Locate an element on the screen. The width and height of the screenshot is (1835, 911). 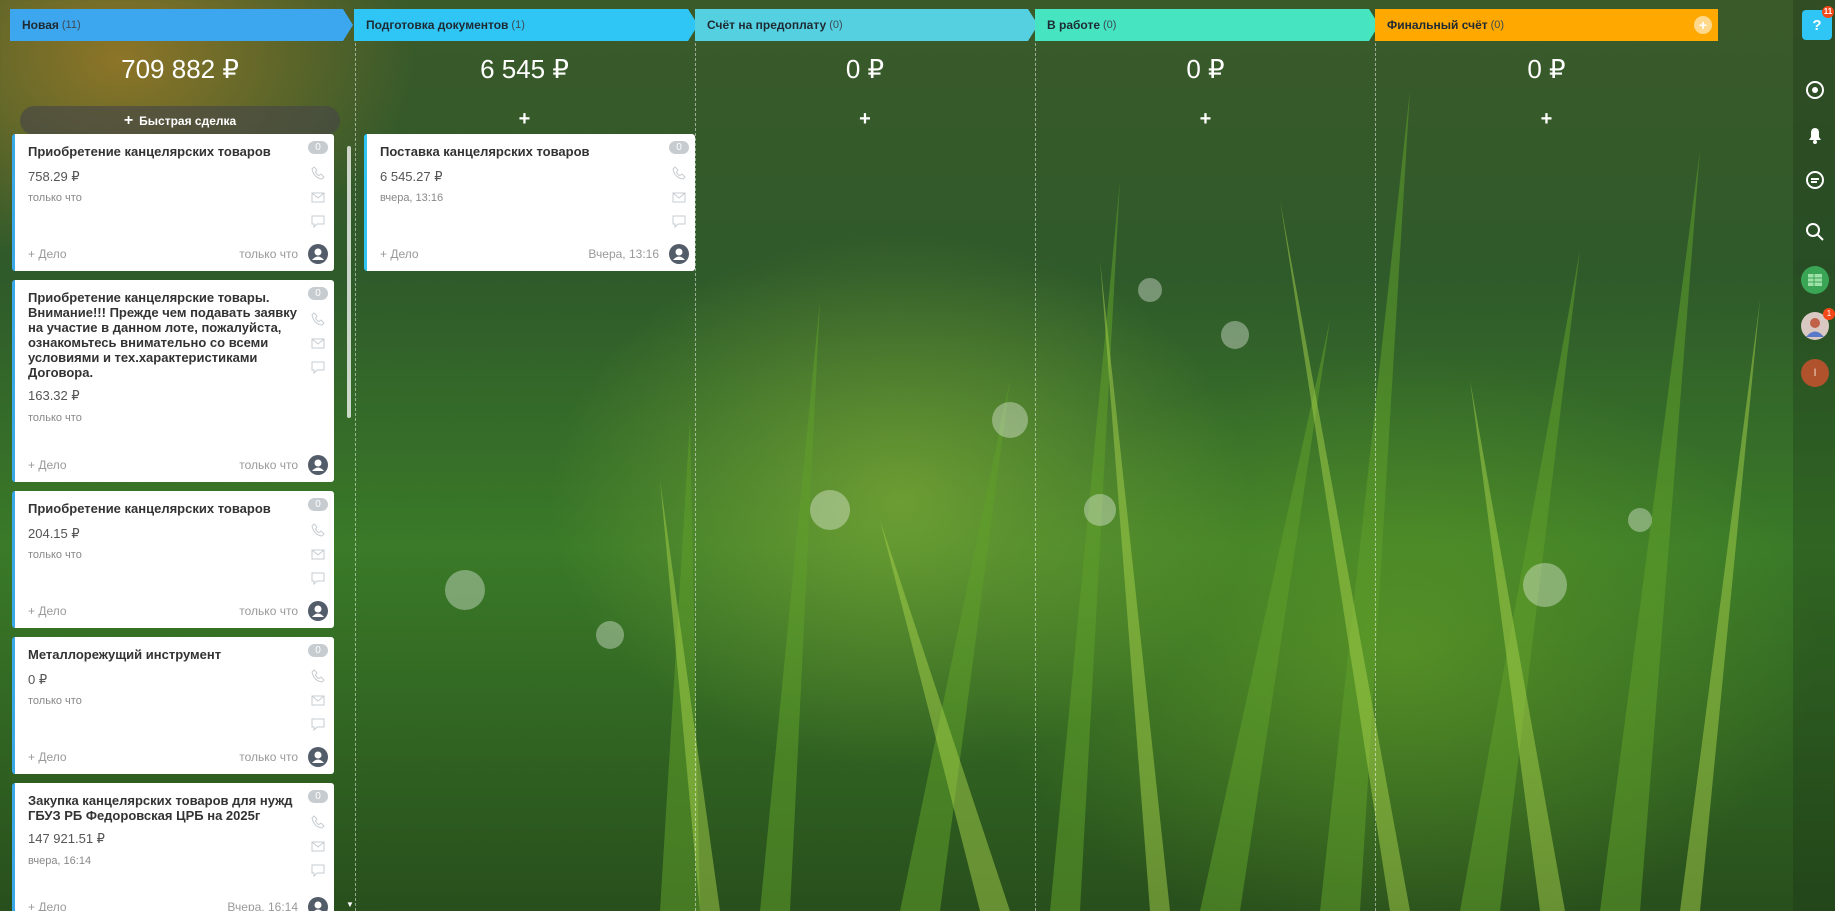
column-sum: 6 545 ₽ is located at coordinates (524, 69).